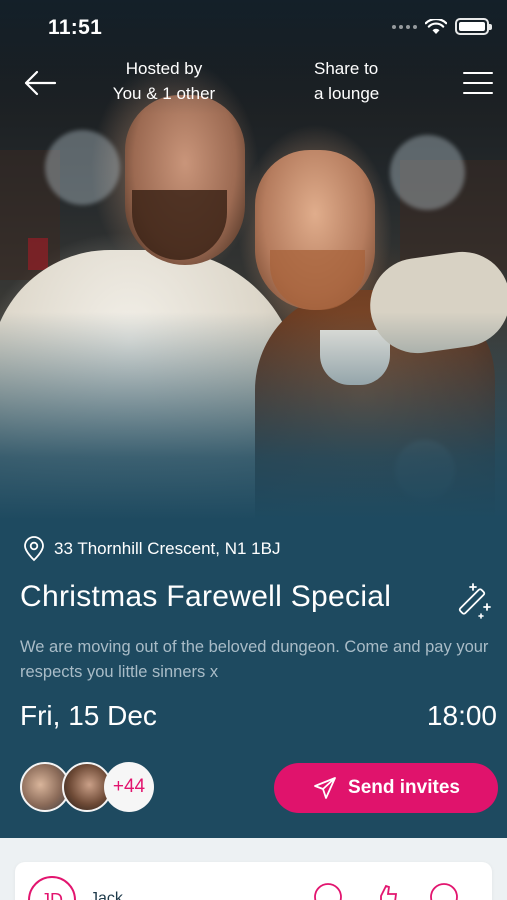  Describe the element at coordinates (164, 93) in the screenshot. I see `hosted-by-names: You & 1 other` at that location.